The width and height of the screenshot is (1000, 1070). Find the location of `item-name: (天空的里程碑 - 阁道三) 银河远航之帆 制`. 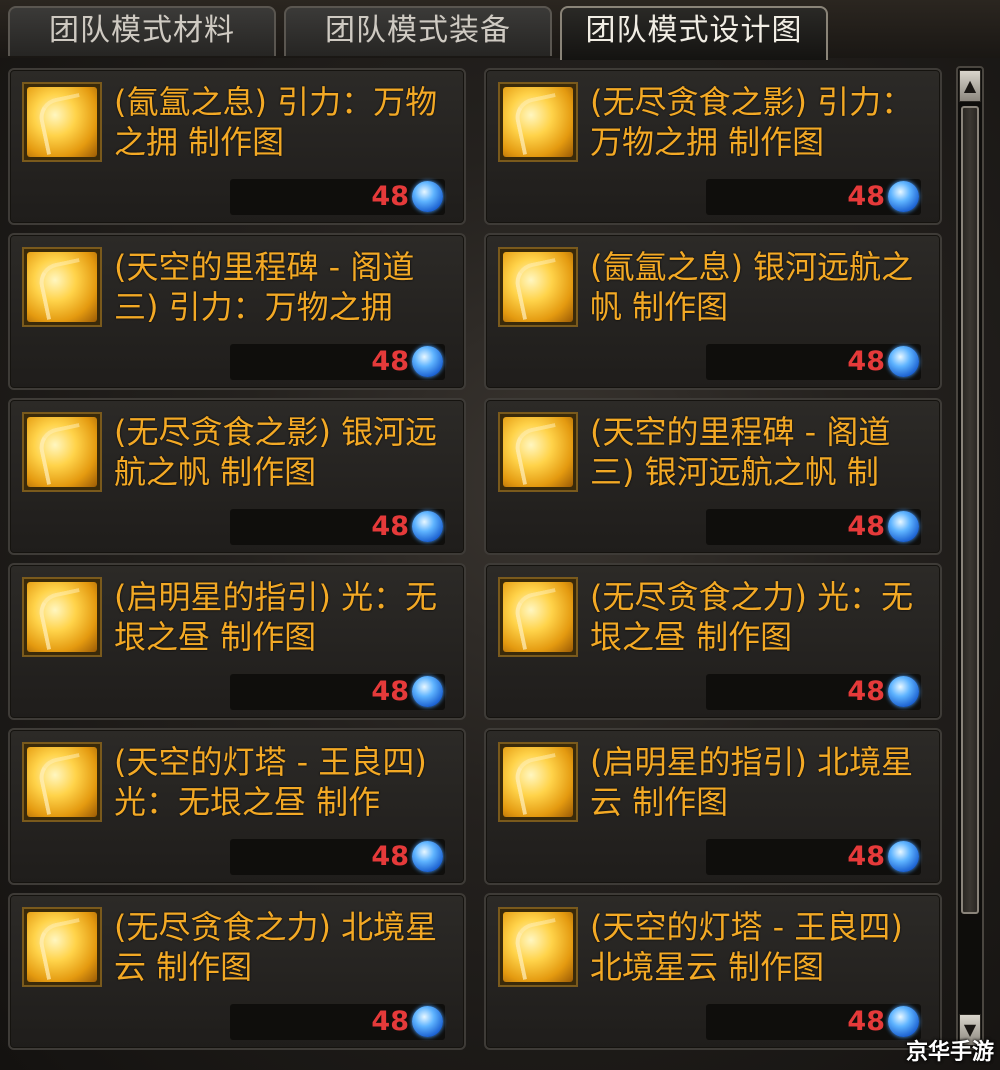

item-name: (天空的里程碑 - 阁道三) 银河远航之帆 制 is located at coordinates (740, 452).